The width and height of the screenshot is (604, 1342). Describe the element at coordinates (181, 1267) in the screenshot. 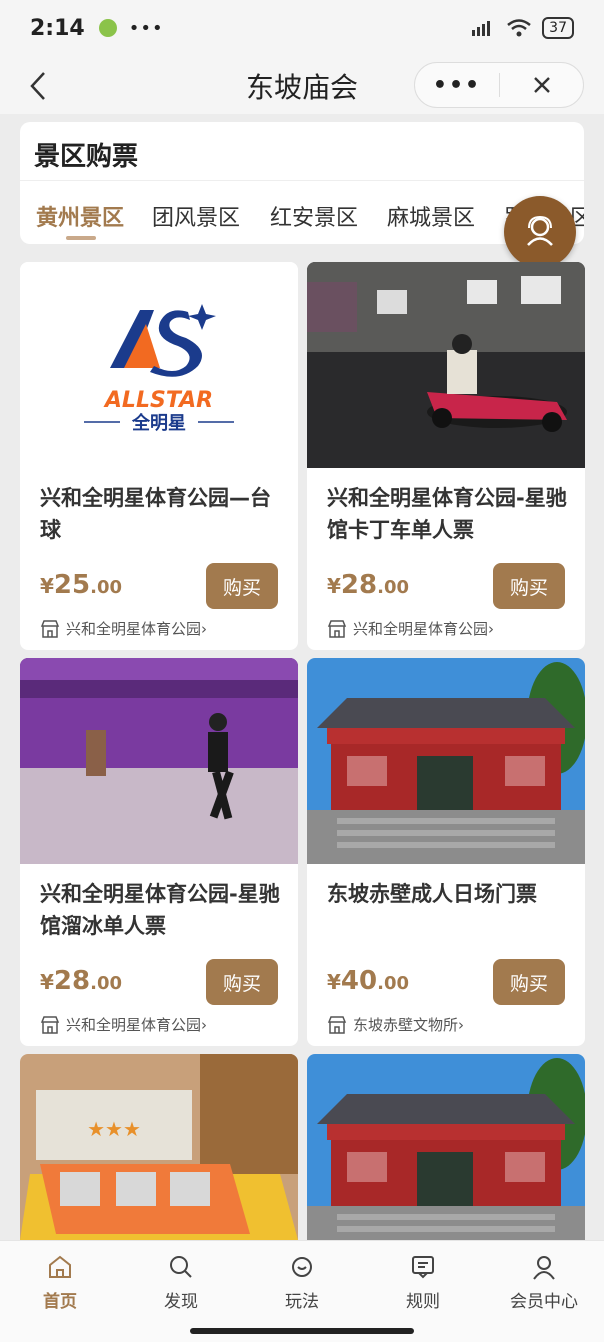

I see `search-icon` at that location.